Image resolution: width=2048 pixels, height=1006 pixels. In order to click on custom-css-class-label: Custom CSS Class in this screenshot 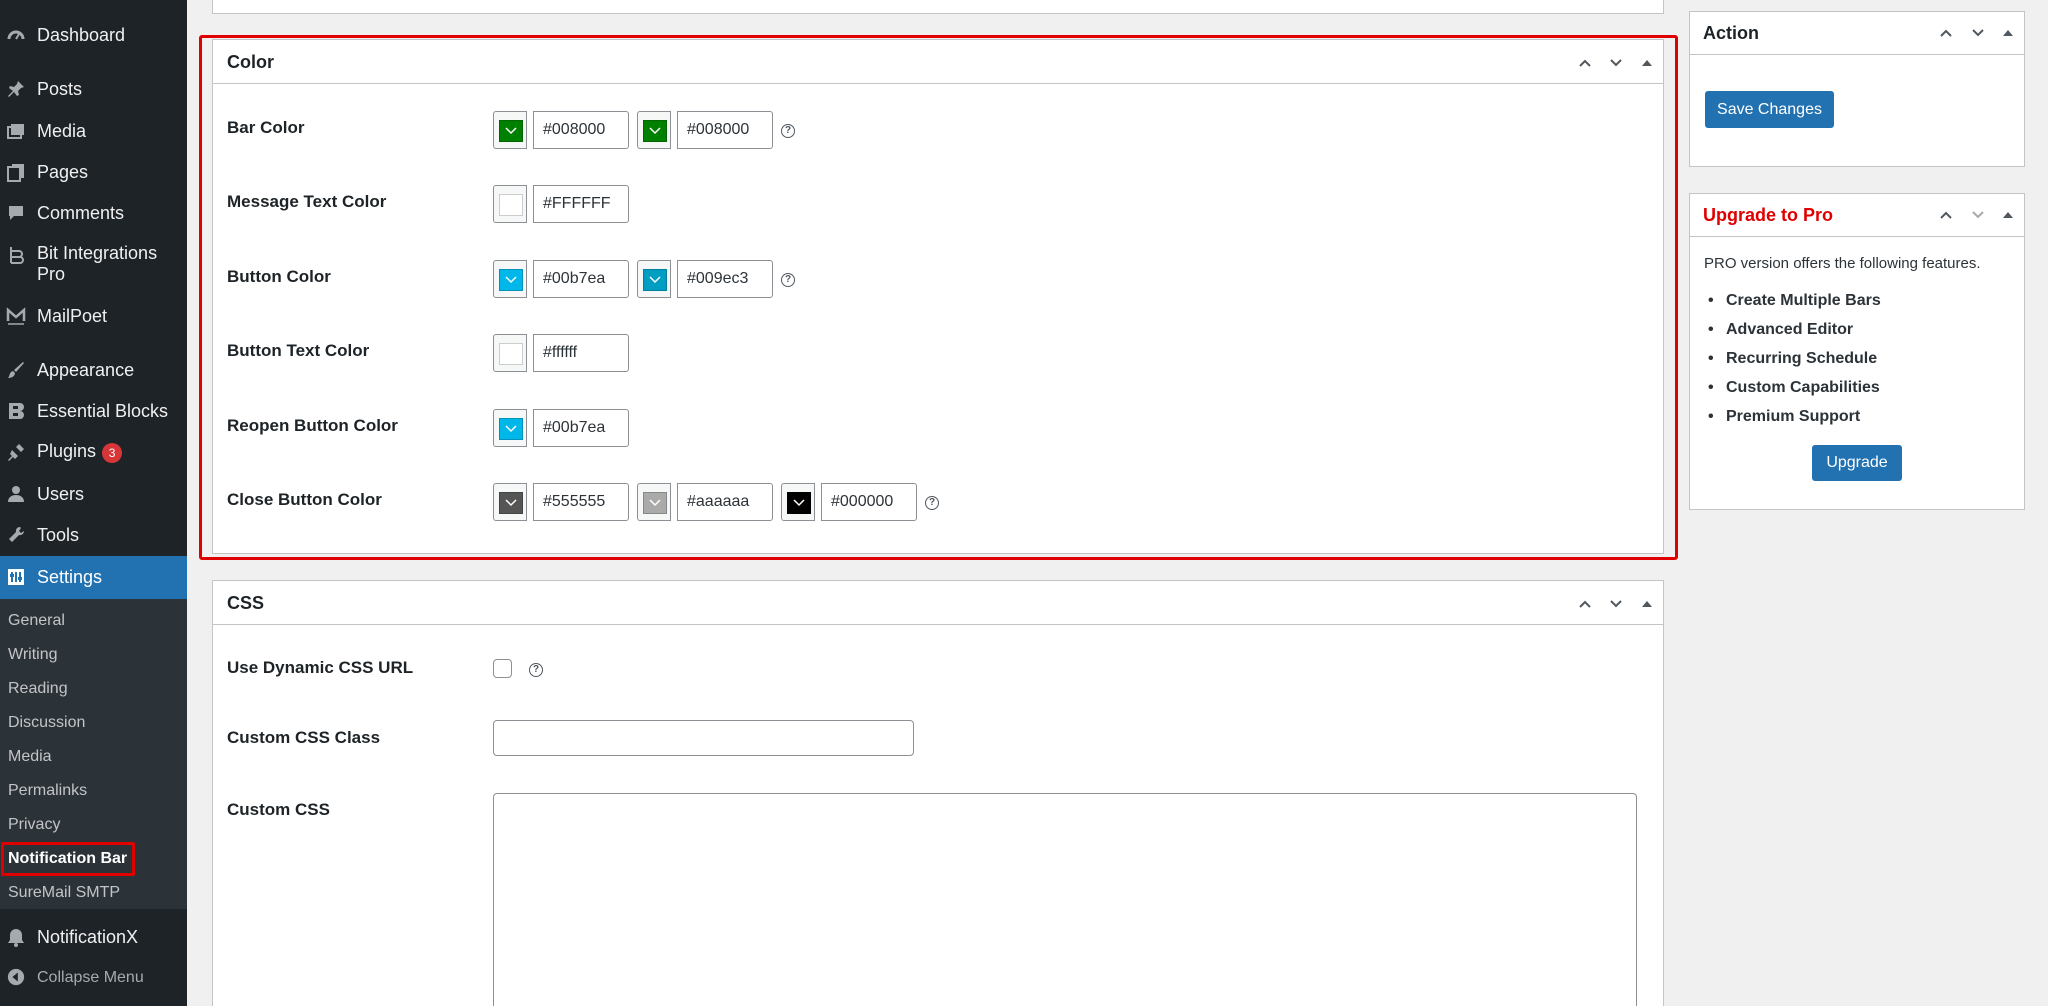, I will do `click(304, 737)`.